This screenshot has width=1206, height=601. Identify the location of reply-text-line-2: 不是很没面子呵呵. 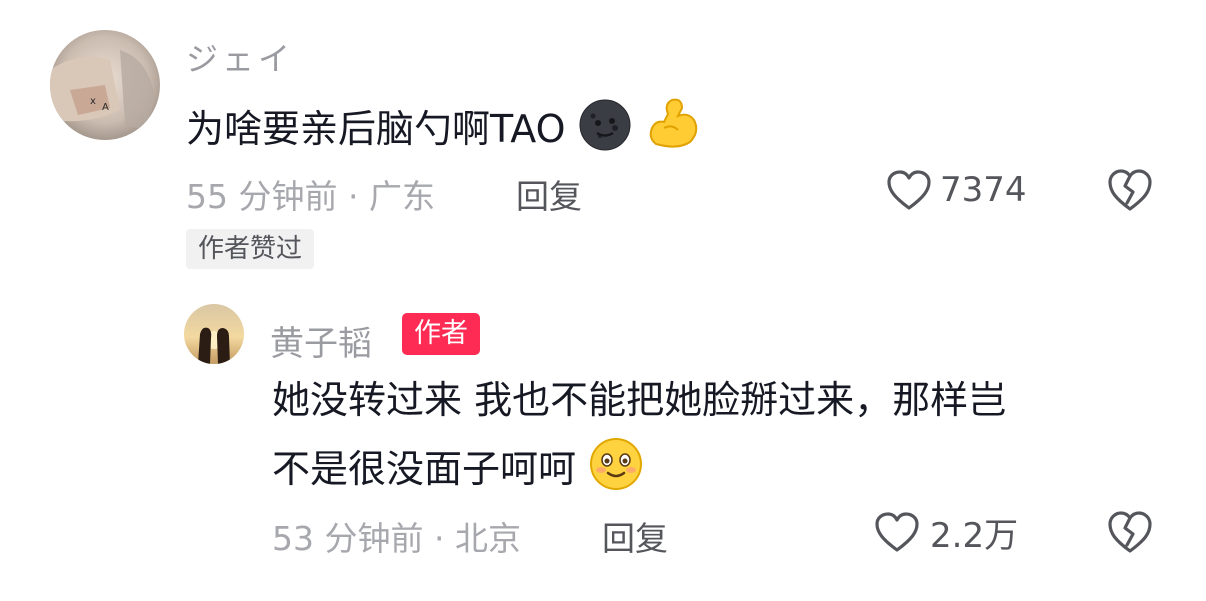
(424, 469).